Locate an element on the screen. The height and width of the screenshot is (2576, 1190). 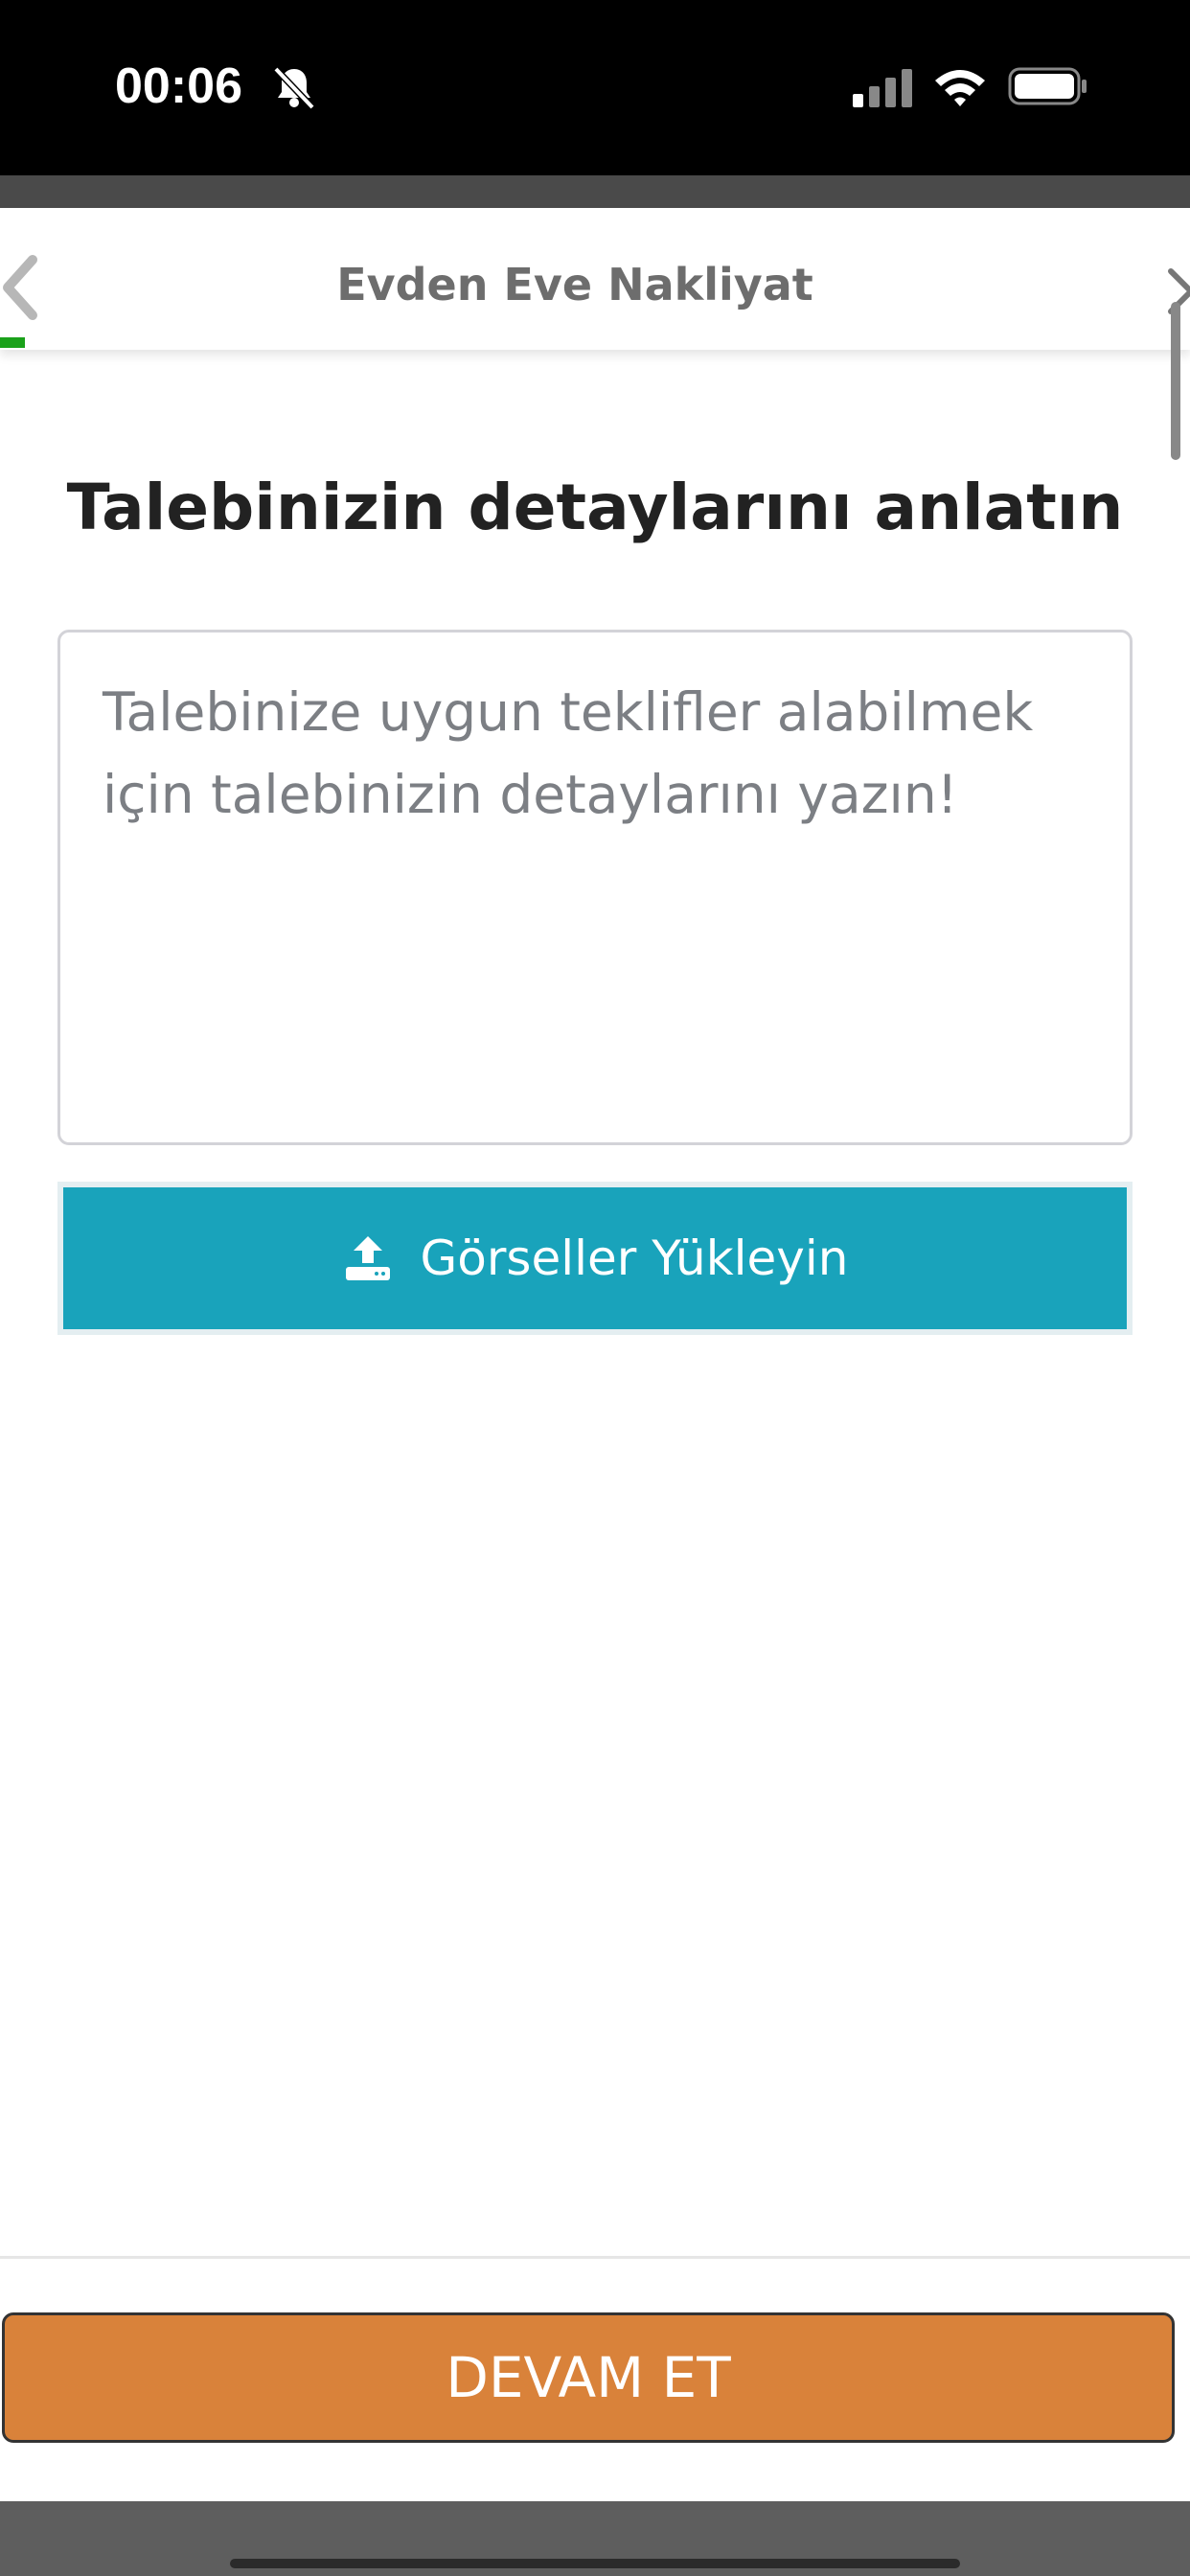
header-bar: Evden Eve Nakliyat is located at coordinates (595, 279).